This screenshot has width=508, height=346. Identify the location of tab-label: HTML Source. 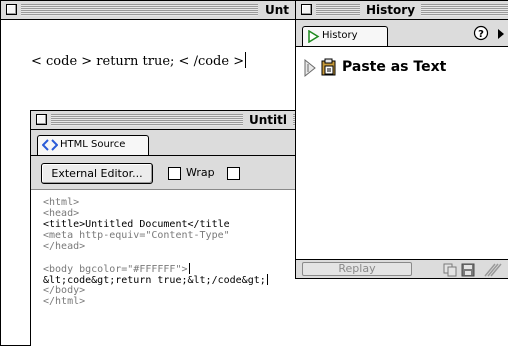
(93, 144).